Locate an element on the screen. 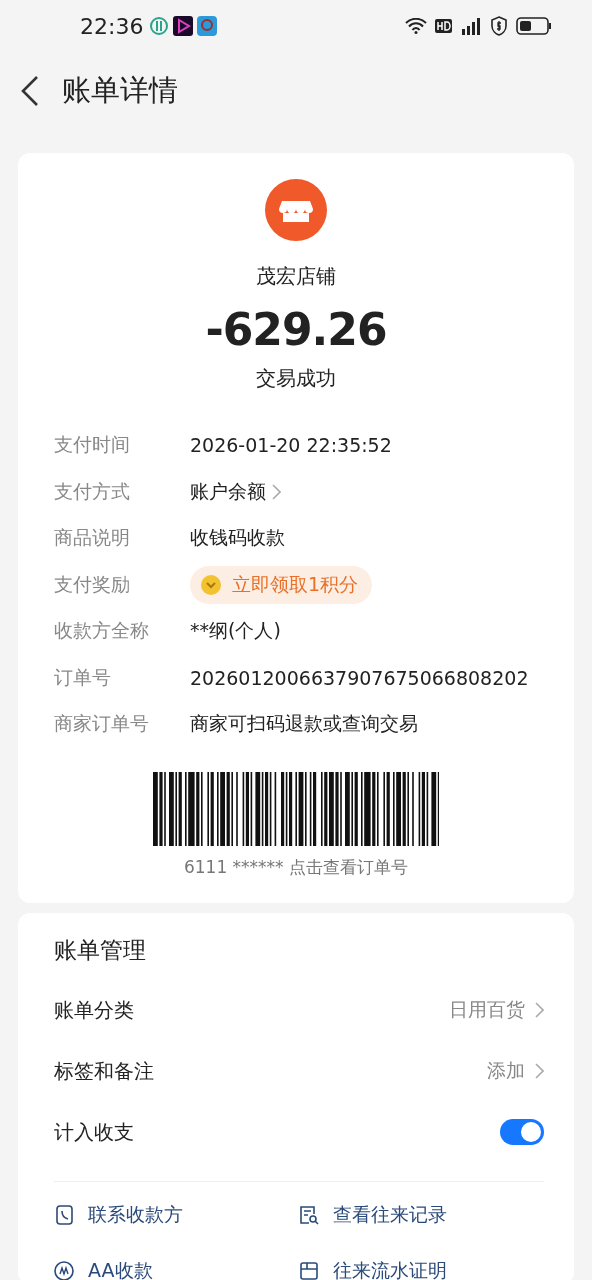 The width and height of the screenshot is (592, 1280). split-bill-icon is located at coordinates (64, 1270).